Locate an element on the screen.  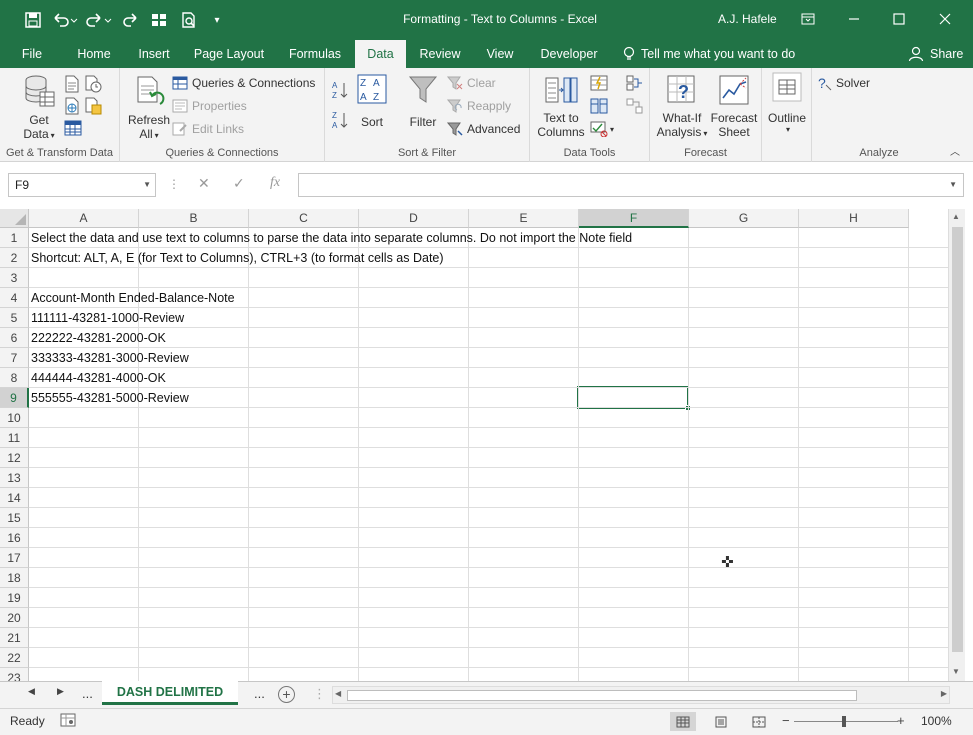
existing-connections-button is located at coordinates (93, 106).